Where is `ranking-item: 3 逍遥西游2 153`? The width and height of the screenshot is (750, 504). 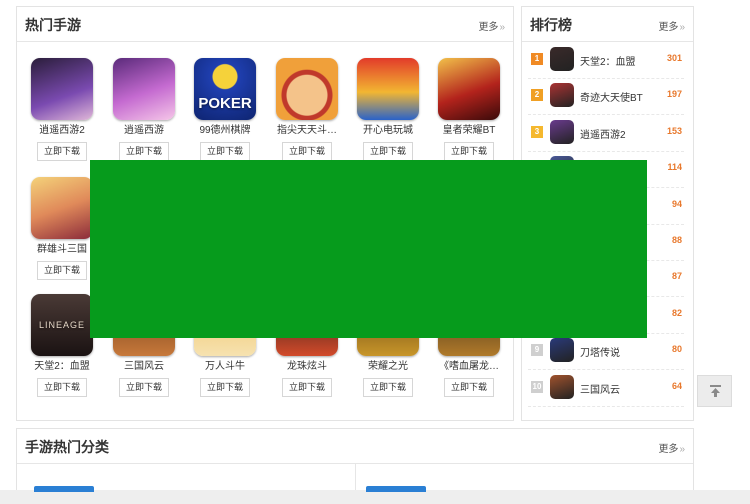
ranking-item: 3 逍遥西游2 153 is located at coordinates (606, 133).